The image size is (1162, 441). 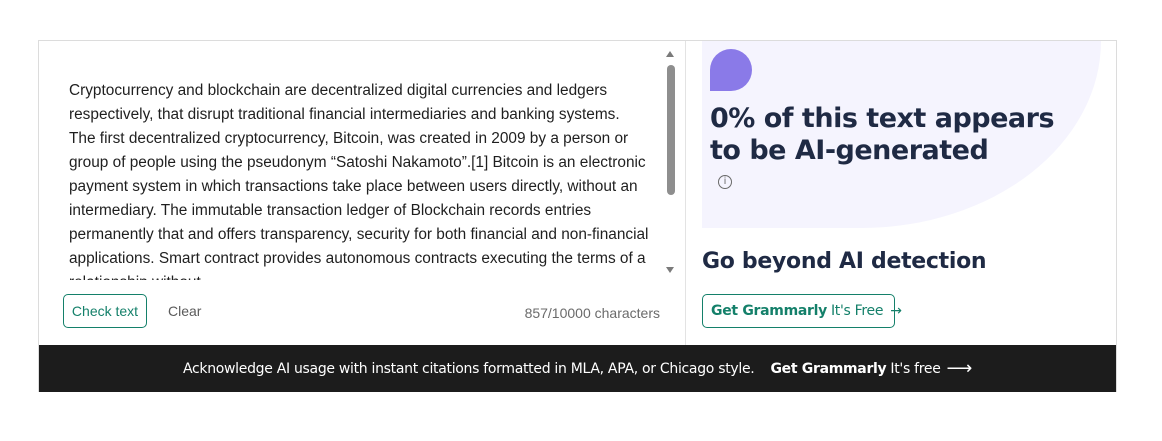 I want to click on banner-get-grammarly-link: Get Grammarly It's free ⟶, so click(x=871, y=368).